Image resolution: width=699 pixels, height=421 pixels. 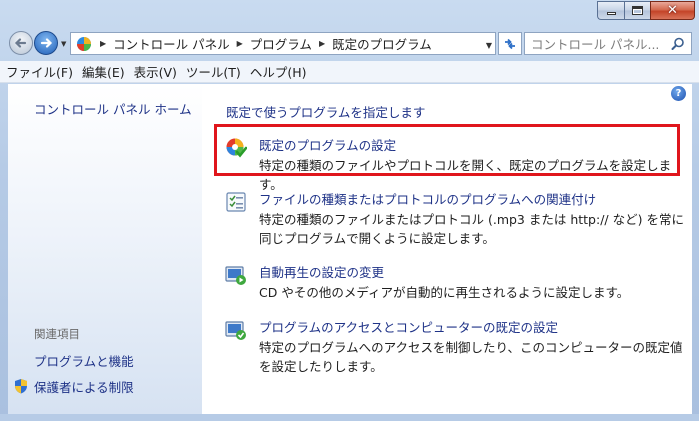 I want to click on menu-help: ヘルプ(H), so click(x=278, y=71).